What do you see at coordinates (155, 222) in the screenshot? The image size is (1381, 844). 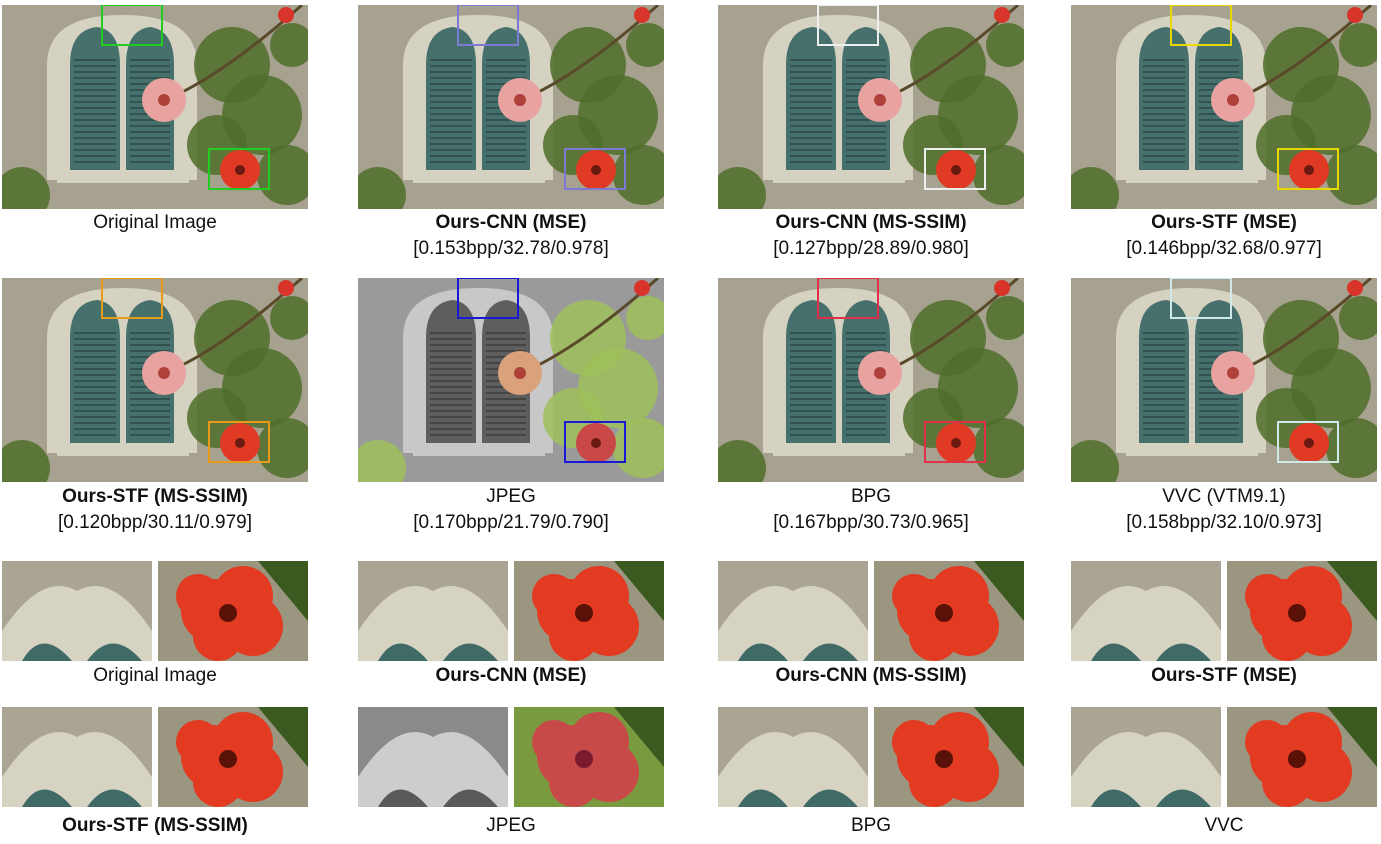 I see `method-name: Original Image` at bounding box center [155, 222].